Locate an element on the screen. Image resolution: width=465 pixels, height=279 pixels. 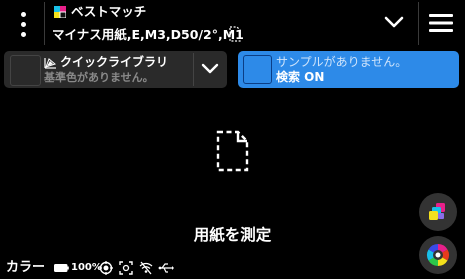
page-title: ベストマッチ is located at coordinates (109, 11).